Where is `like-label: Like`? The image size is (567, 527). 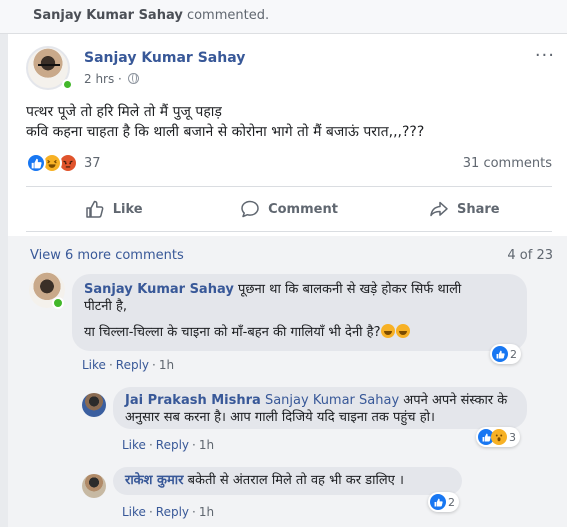
like-label: Like is located at coordinates (127, 209).